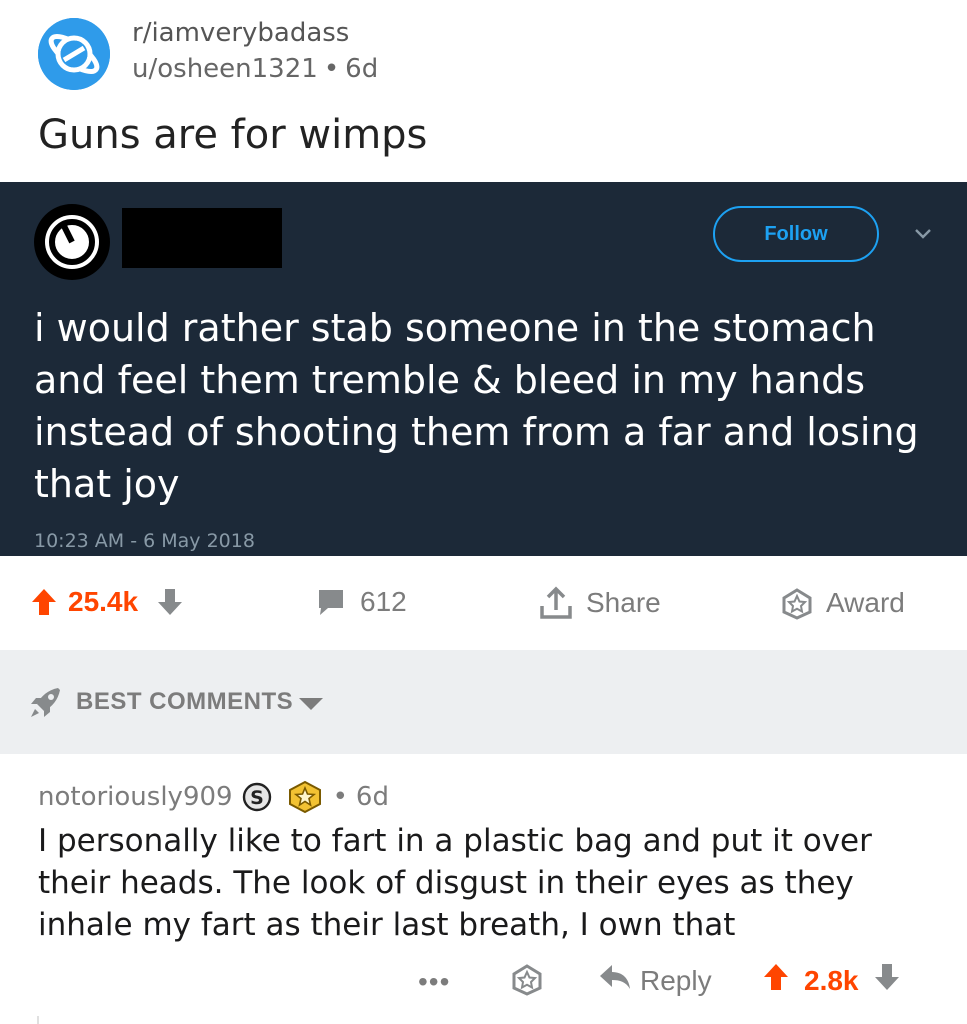 The width and height of the screenshot is (967, 1024). Describe the element at coordinates (676, 980) in the screenshot. I see `reply-label: Reply` at that location.